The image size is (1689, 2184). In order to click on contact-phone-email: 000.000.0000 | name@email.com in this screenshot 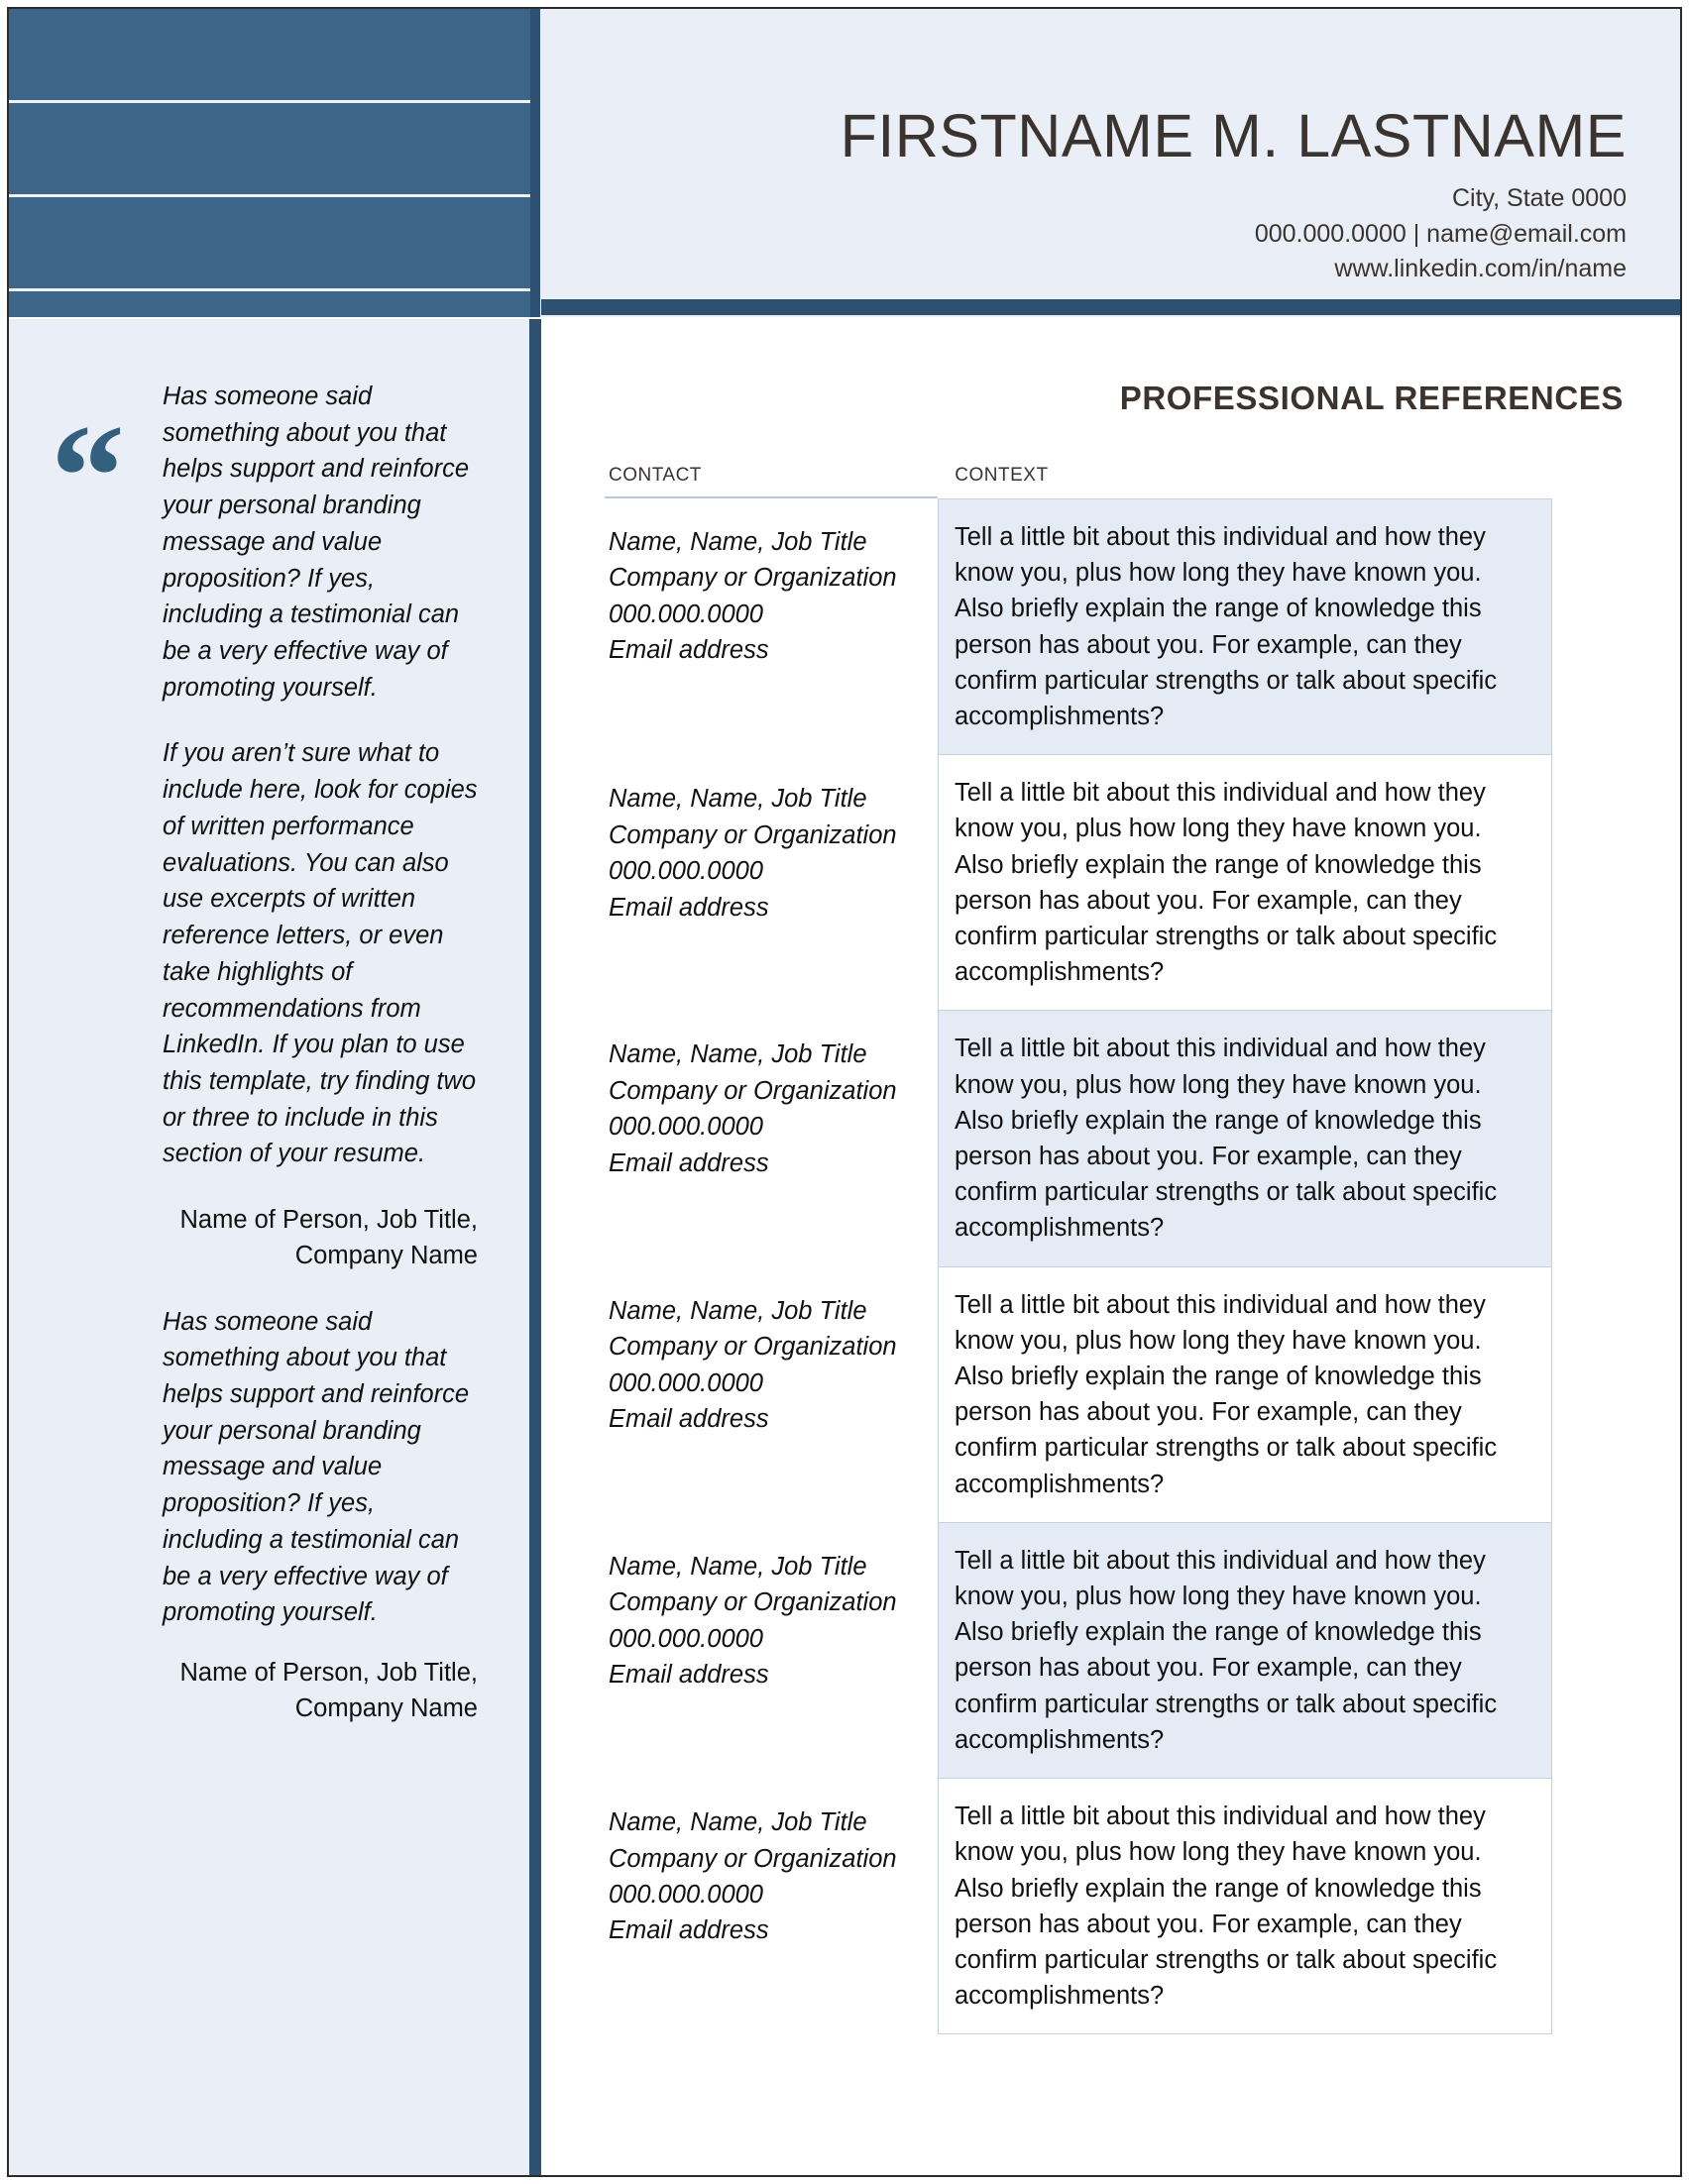, I will do `click(1440, 233)`.